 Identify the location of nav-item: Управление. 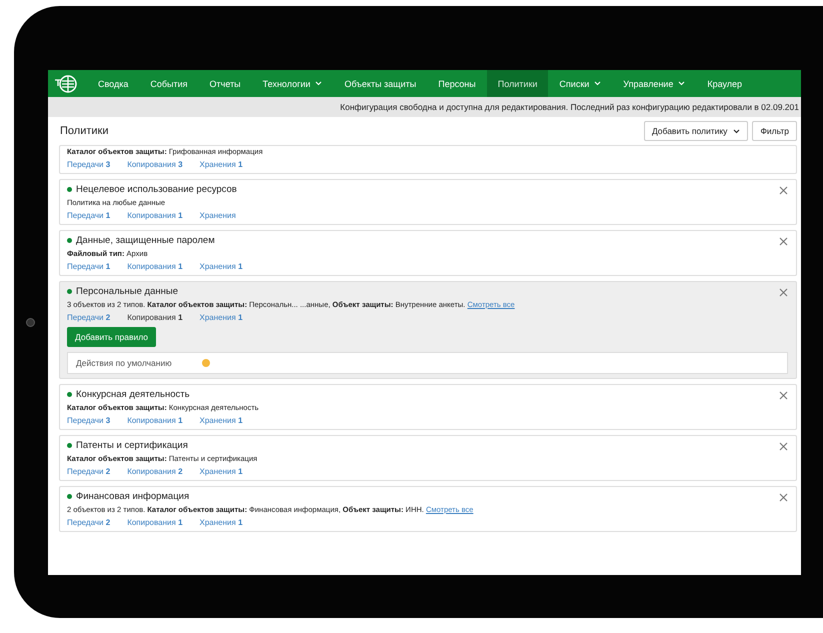
(654, 83).